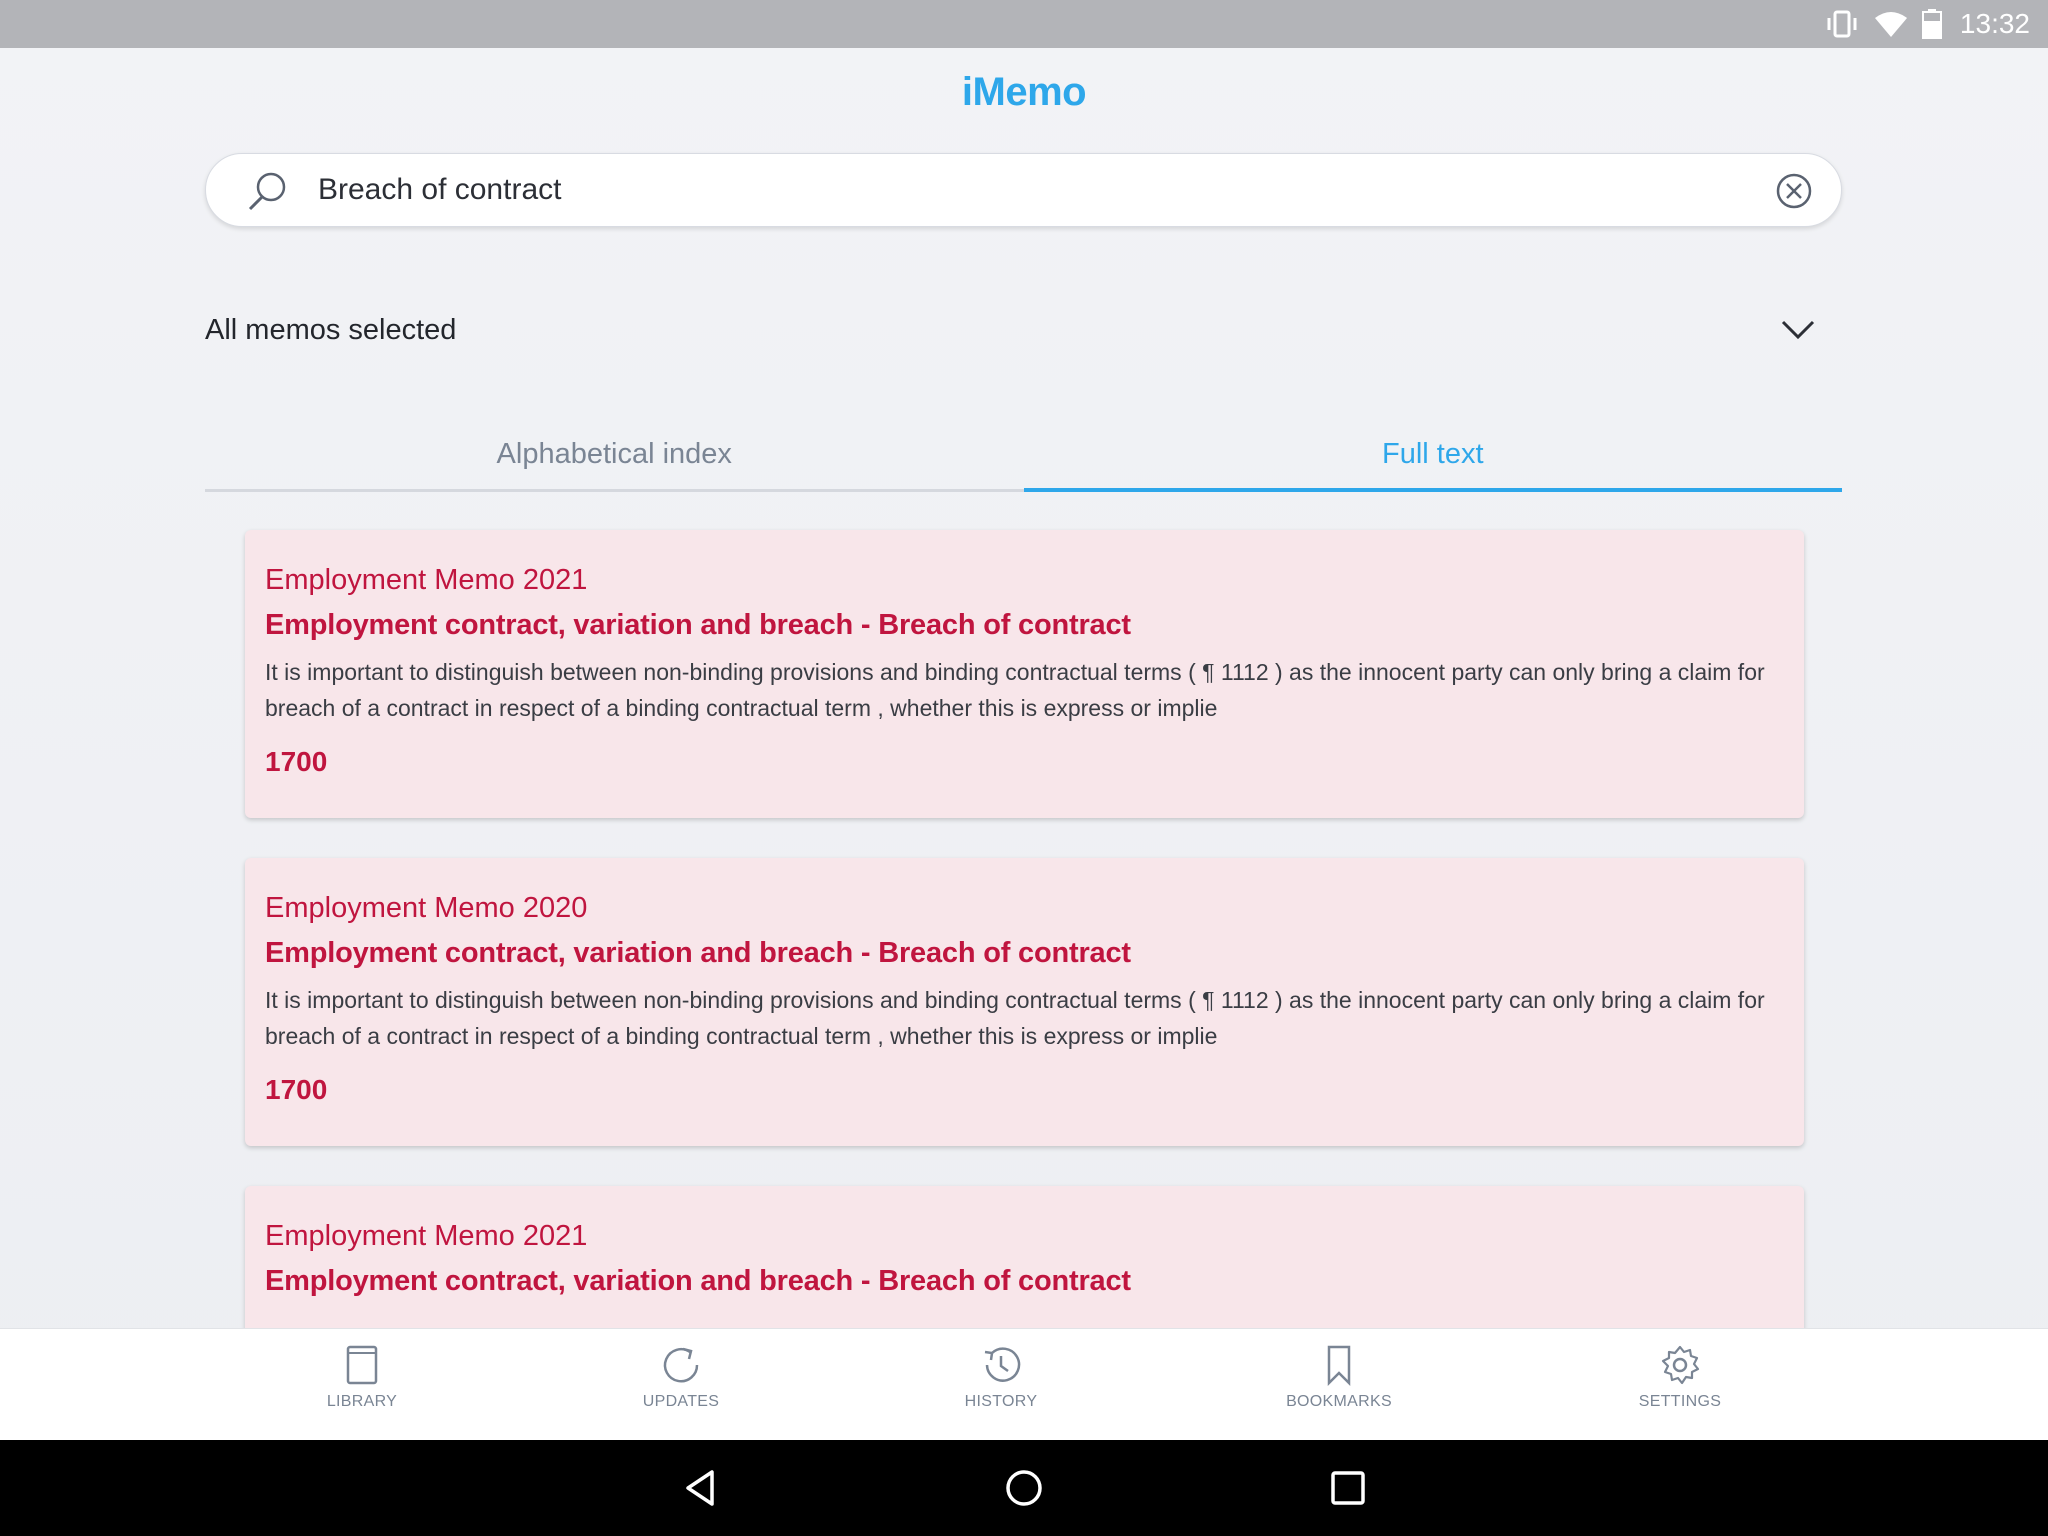 This screenshot has width=2048, height=1536. I want to click on chevron-down-icon, so click(1798, 330).